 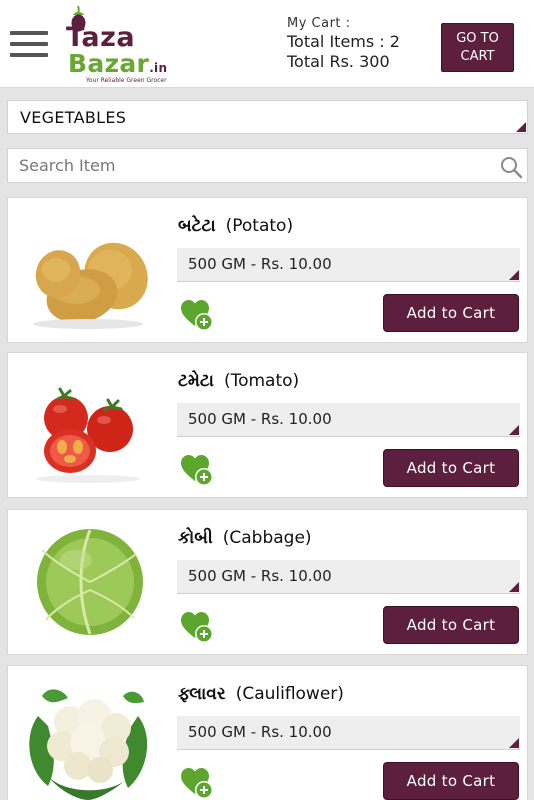 What do you see at coordinates (319, 23) in the screenshot?
I see `cart-title: My Cart :` at bounding box center [319, 23].